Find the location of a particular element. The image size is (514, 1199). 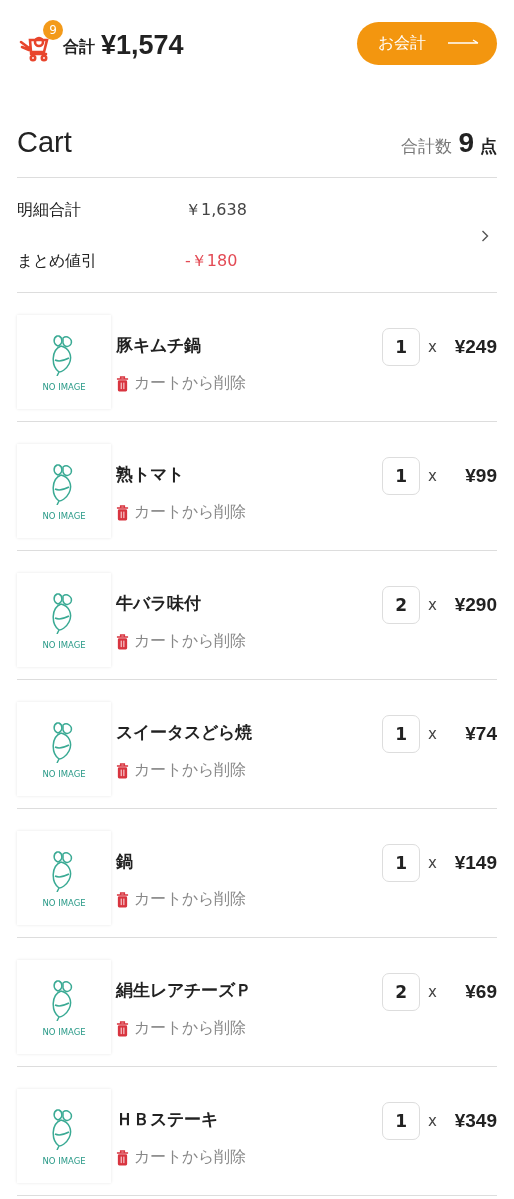

summary-value: ￥1,638 is located at coordinates (216, 210).